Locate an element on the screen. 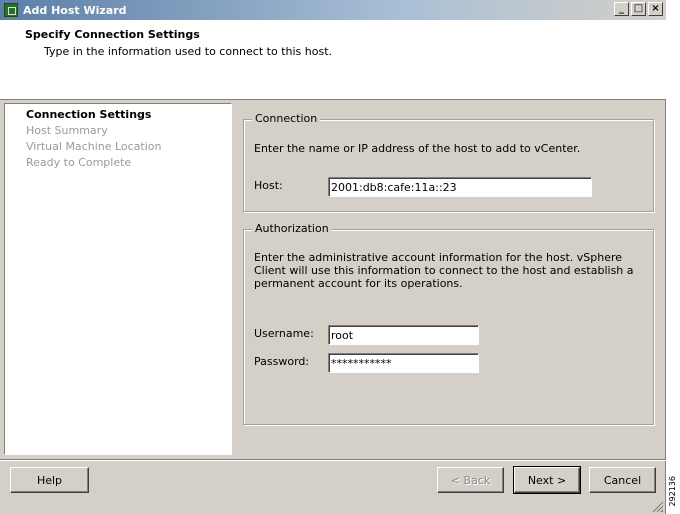 The height and width of the screenshot is (514, 680). page-title: Specify Connection Settings is located at coordinates (112, 34).